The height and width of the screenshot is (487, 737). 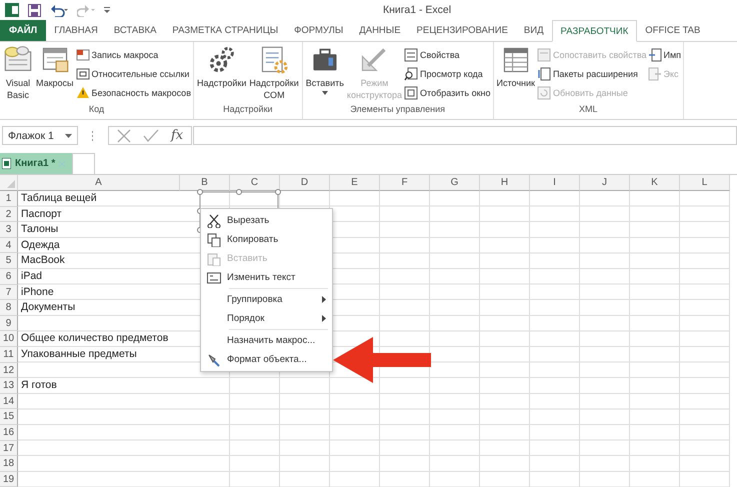 I want to click on column-header: G, so click(x=455, y=183).